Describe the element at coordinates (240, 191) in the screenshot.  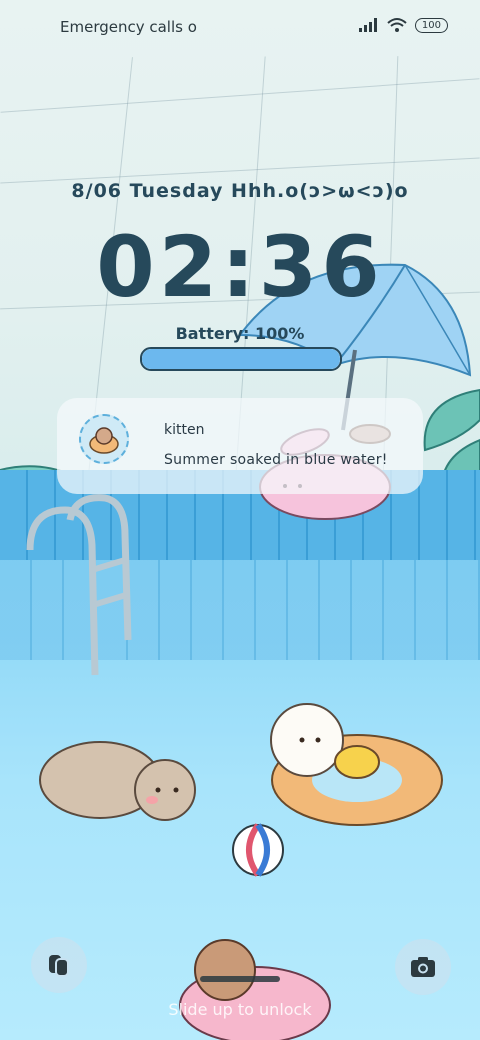
I see `date-line: 8/06 Tuesday Hhh.o(ɔ>ω<ɔ)o` at that location.